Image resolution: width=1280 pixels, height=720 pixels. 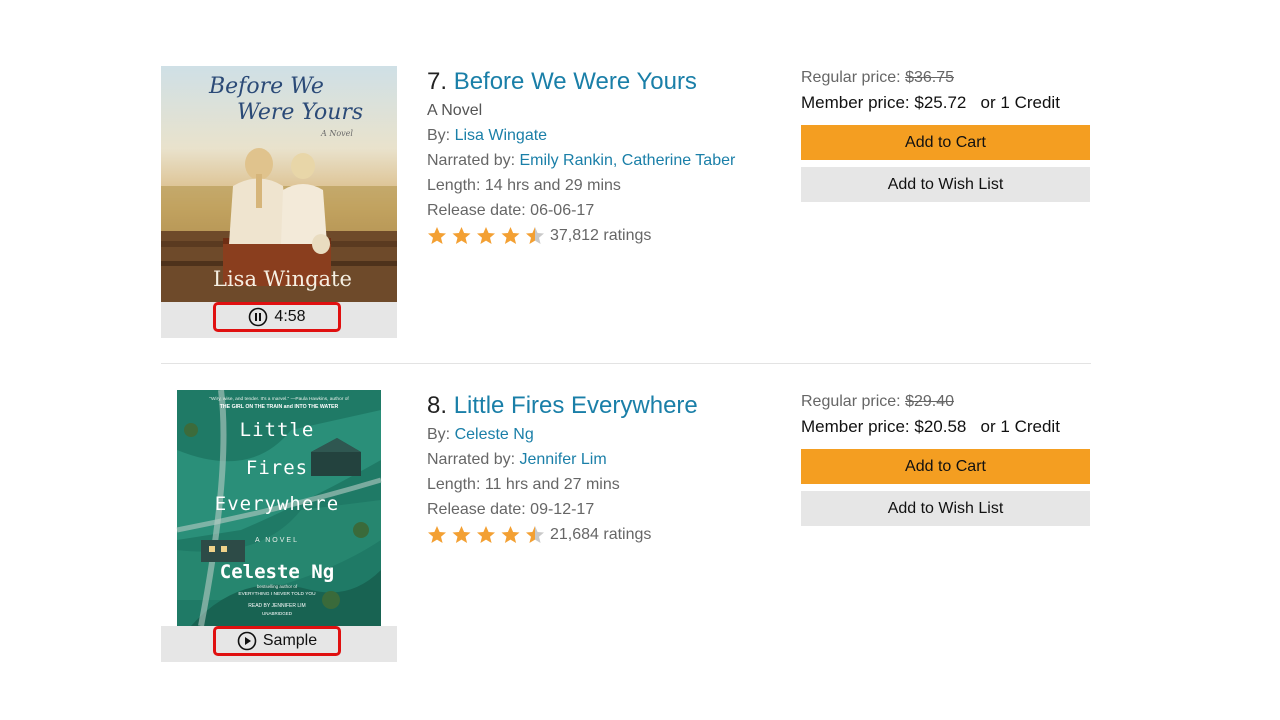 What do you see at coordinates (592, 434) in the screenshot?
I see `author-row: By: Celeste Ng` at bounding box center [592, 434].